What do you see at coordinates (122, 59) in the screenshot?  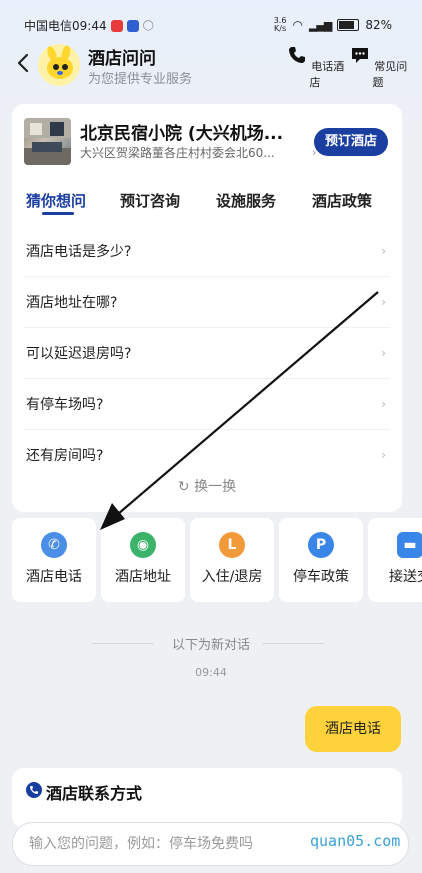 I see `page-title: 酒店问问` at bounding box center [122, 59].